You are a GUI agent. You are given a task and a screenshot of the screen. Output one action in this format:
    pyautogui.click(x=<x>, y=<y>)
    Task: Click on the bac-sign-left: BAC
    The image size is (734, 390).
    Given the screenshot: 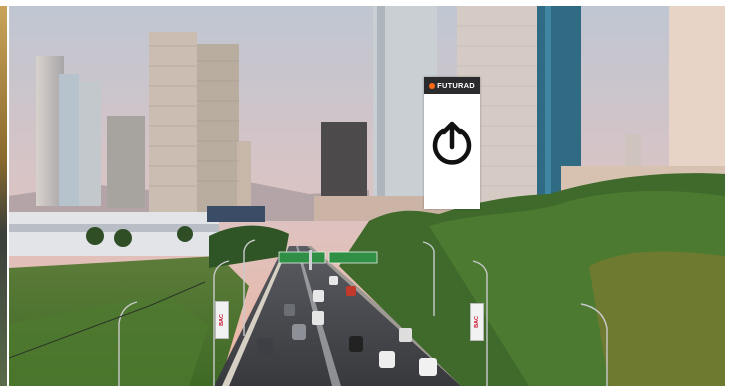 What is the action you would take?
    pyautogui.click(x=222, y=320)
    